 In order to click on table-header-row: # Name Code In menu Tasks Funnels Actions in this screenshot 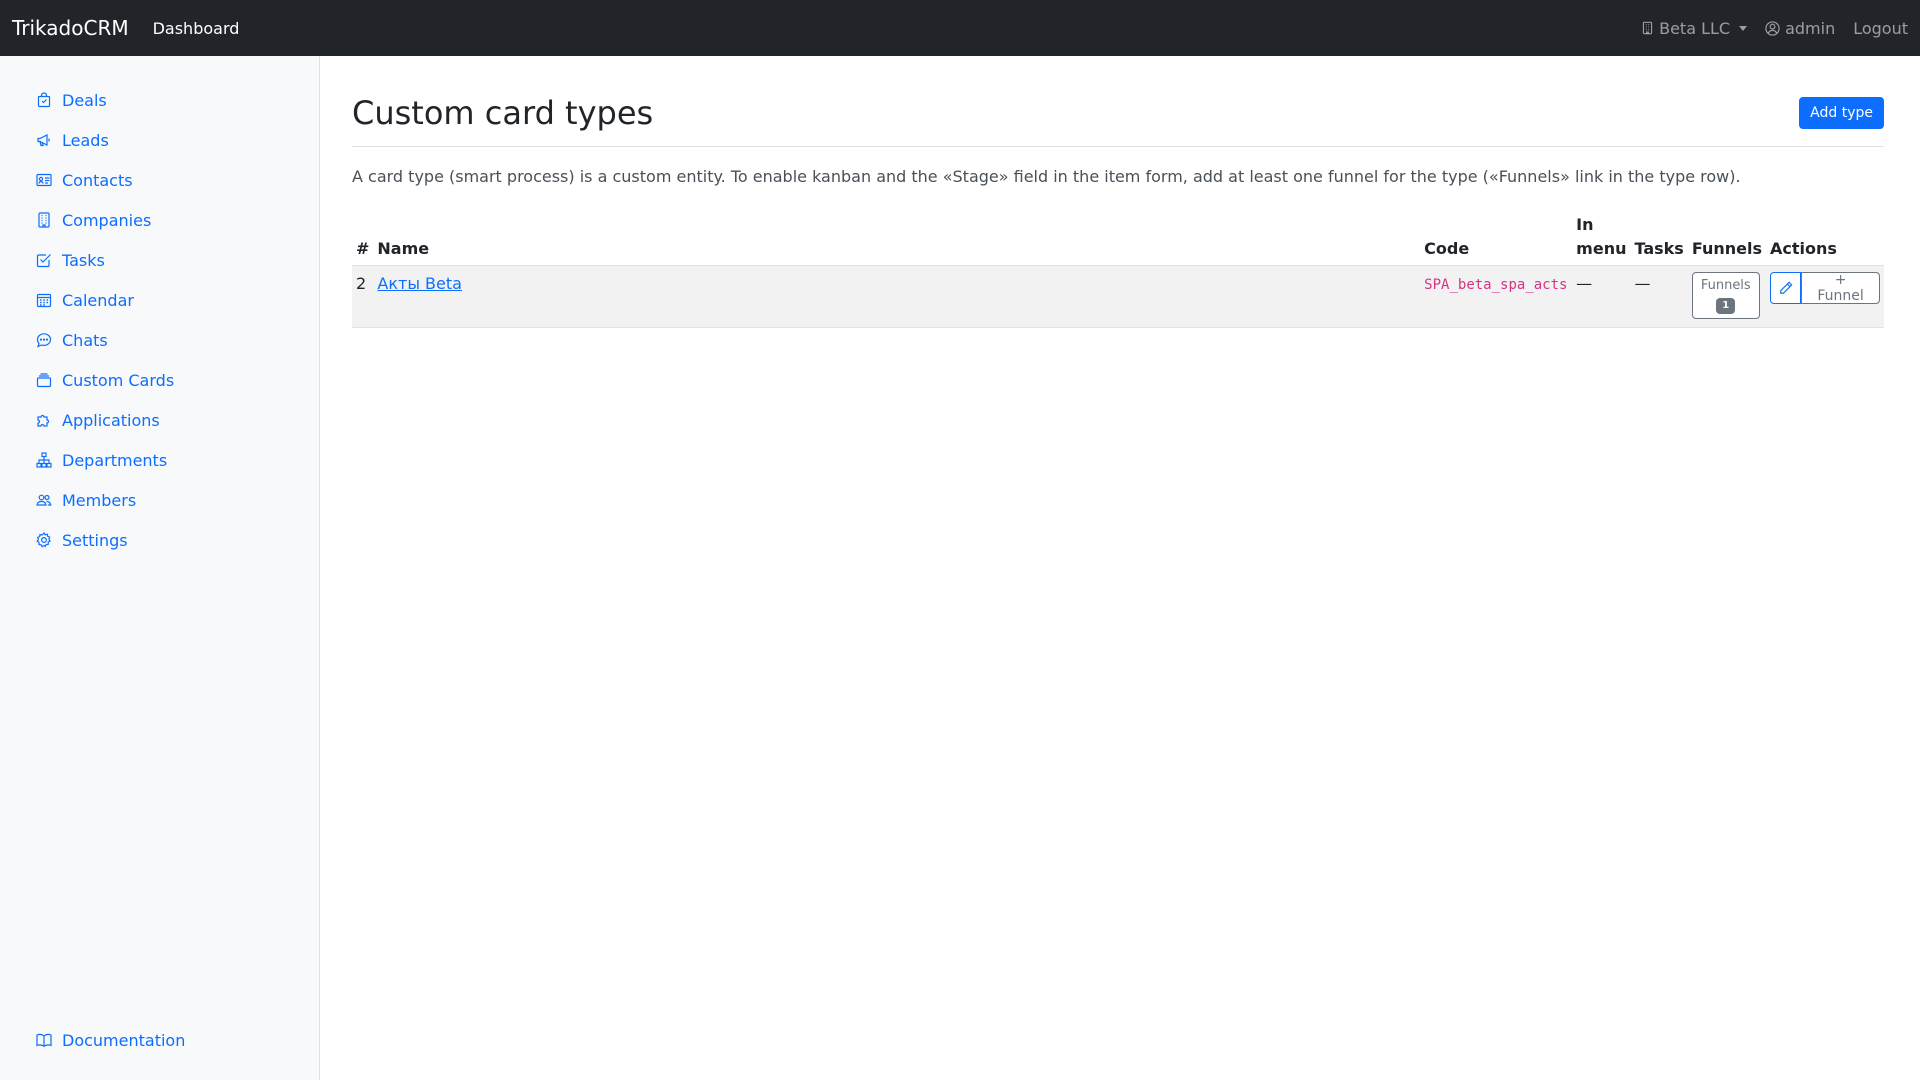, I will do `click(1118, 238)`.